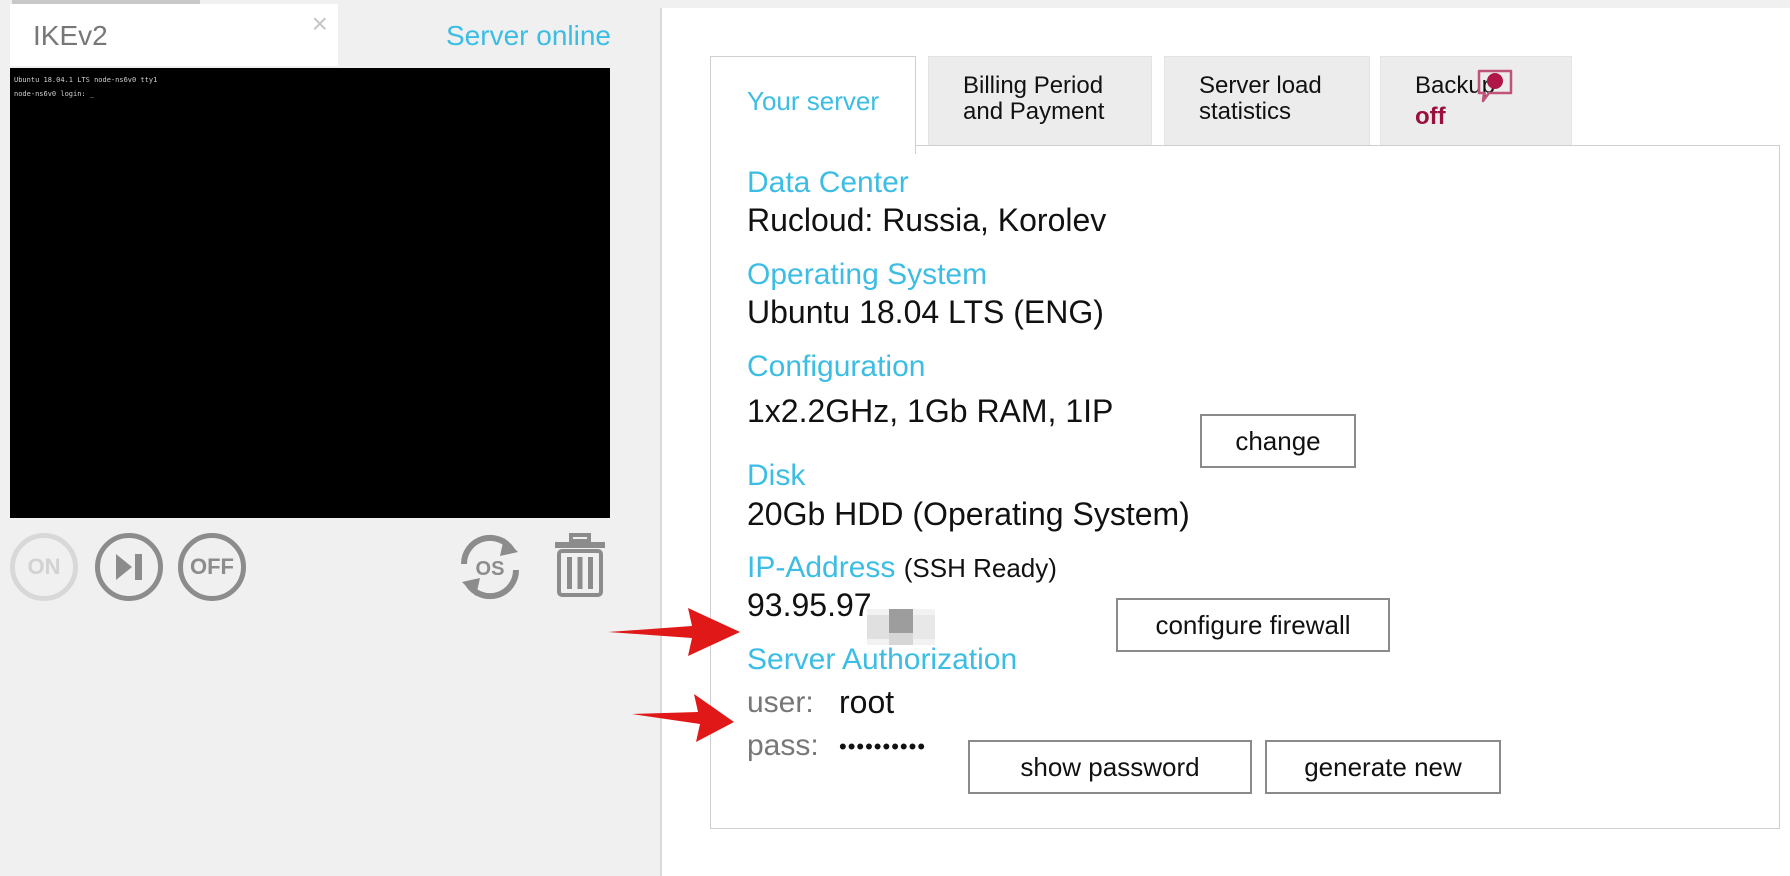  What do you see at coordinates (901, 627) in the screenshot?
I see `redacted-ip-mask` at bounding box center [901, 627].